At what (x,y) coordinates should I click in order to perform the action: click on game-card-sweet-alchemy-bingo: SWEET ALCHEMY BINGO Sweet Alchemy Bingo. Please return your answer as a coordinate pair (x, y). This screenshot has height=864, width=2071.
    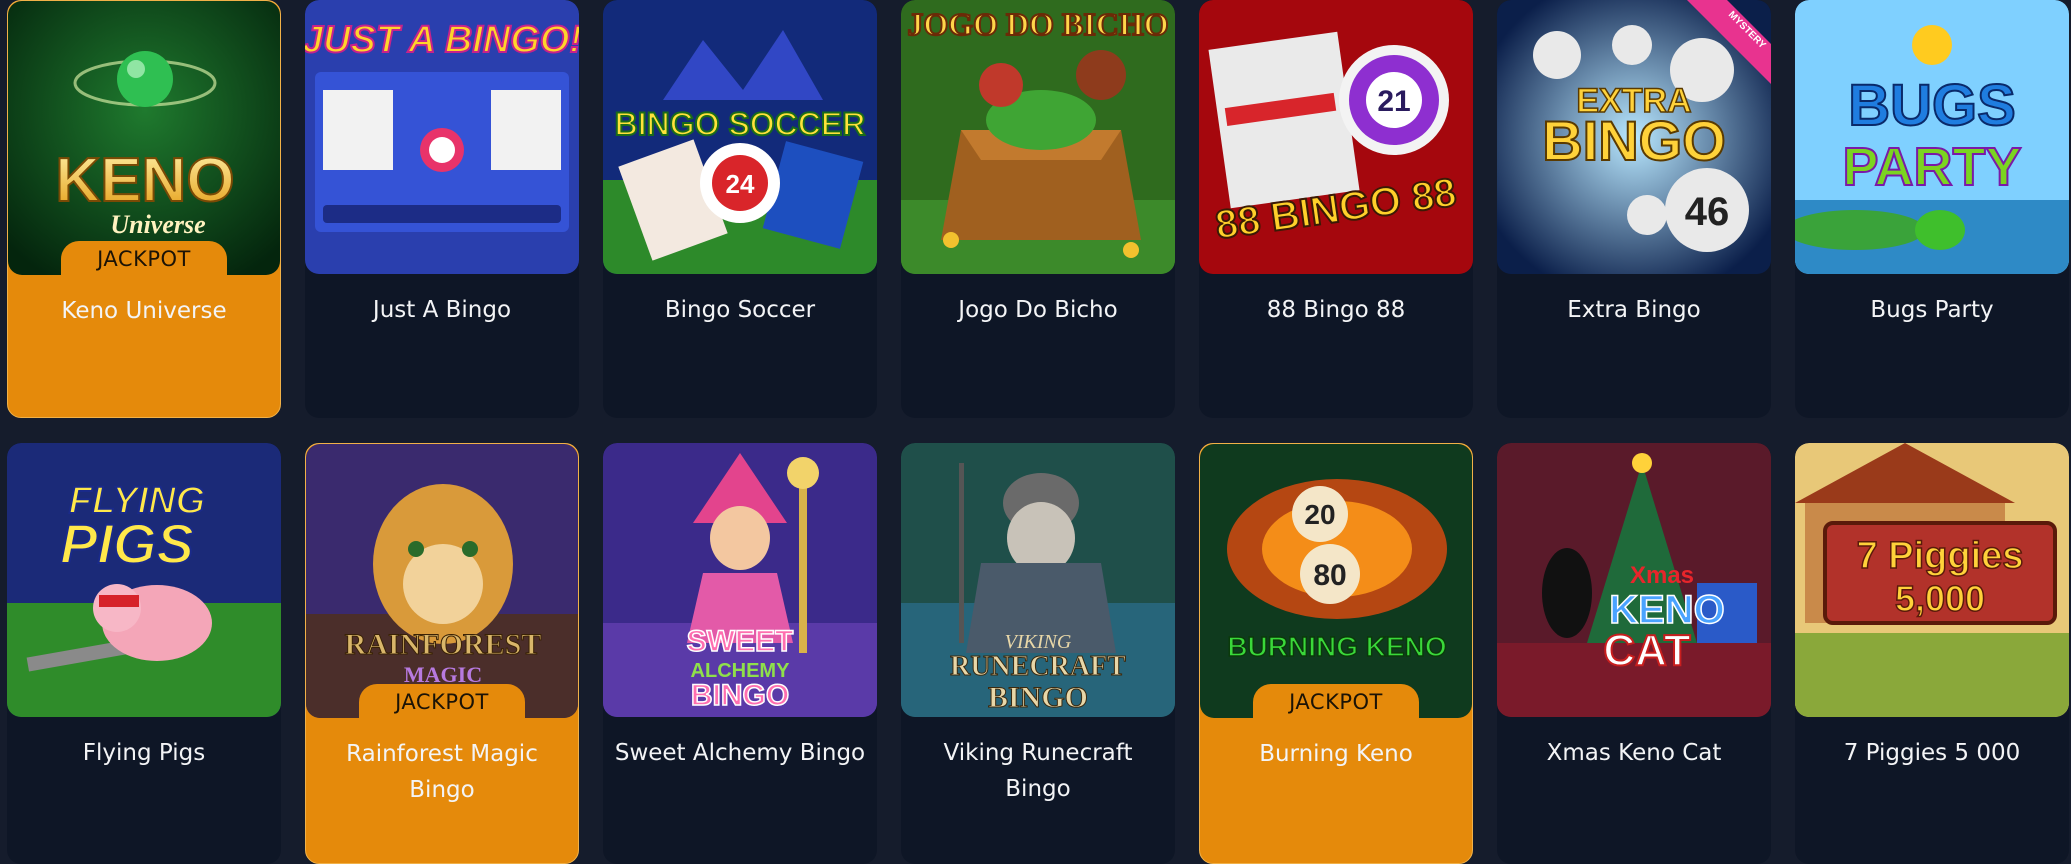
    Looking at the image, I should click on (740, 653).